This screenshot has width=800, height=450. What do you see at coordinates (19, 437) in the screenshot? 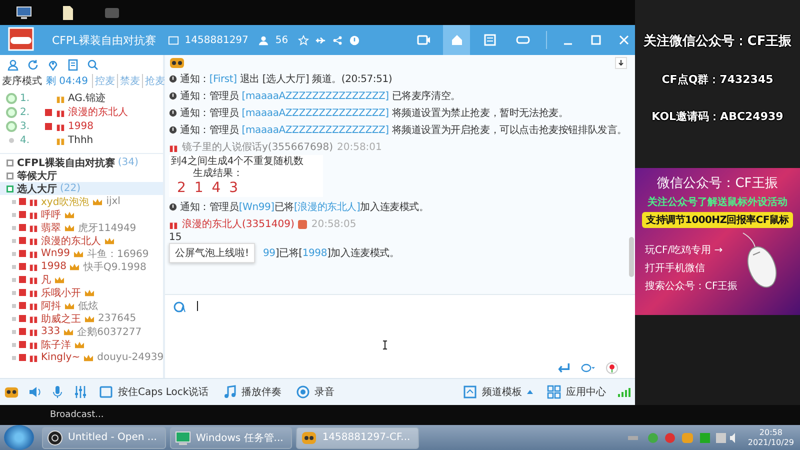
I see `start-button` at bounding box center [19, 437].